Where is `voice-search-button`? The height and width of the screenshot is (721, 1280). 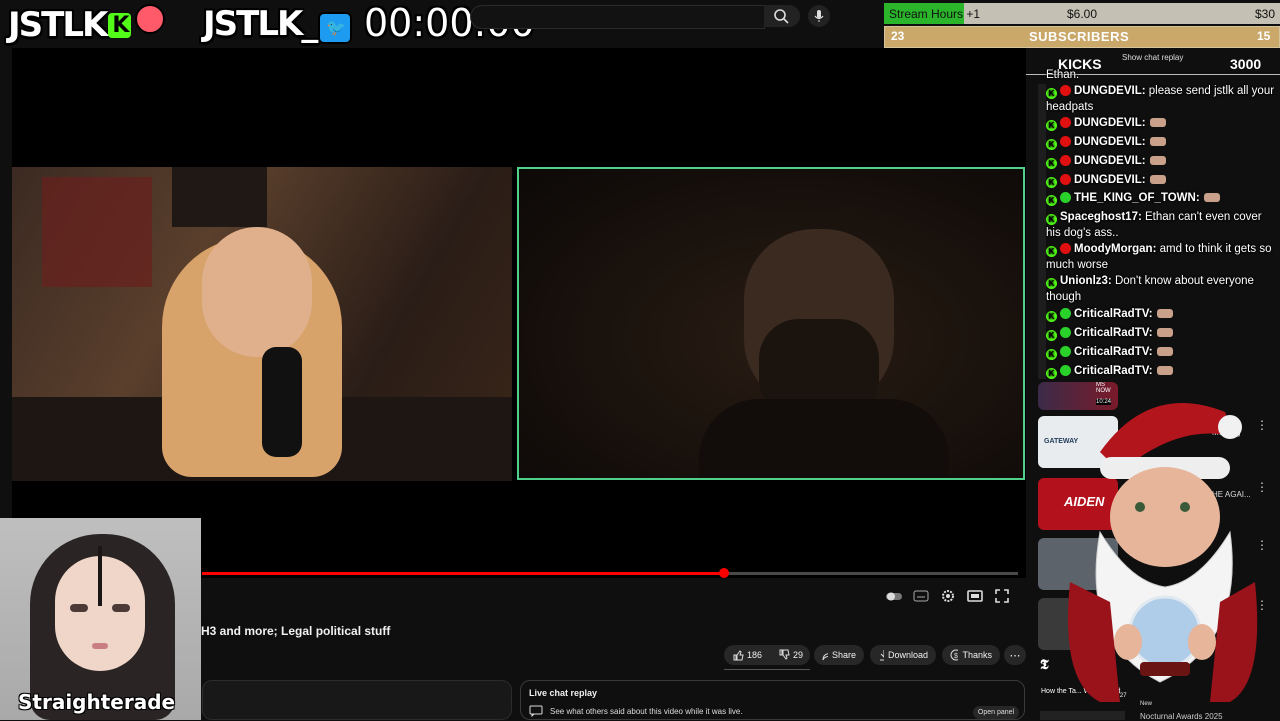 voice-search-button is located at coordinates (819, 16).